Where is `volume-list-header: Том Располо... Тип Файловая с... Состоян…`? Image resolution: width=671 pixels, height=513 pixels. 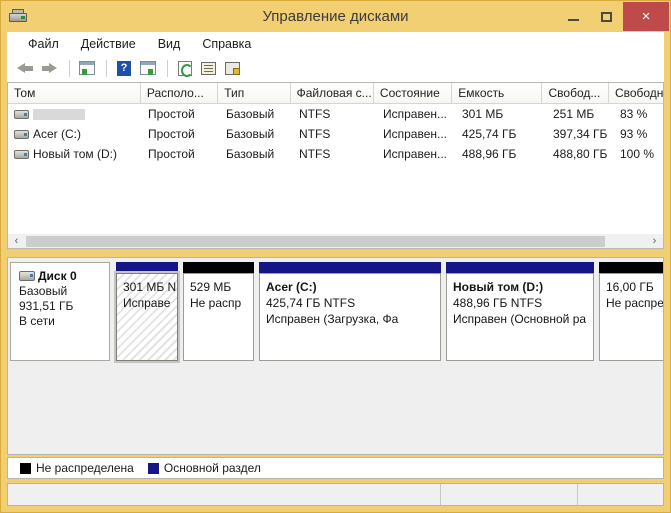 volume-list-header: Том Располо... Тип Файловая с... Состоян… is located at coordinates (335, 93).